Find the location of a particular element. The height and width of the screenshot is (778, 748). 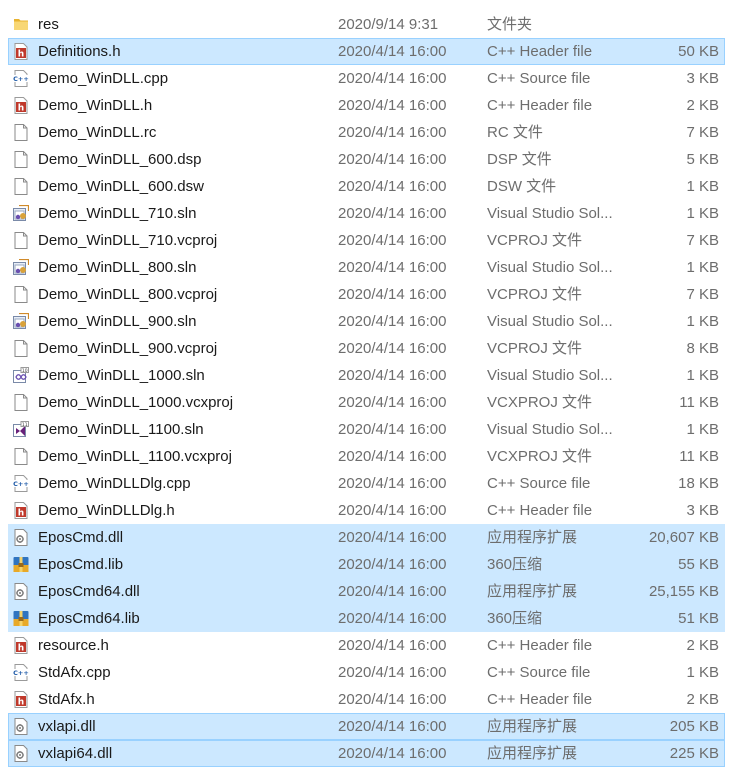

file-name: Definitions.h is located at coordinates (79, 51).